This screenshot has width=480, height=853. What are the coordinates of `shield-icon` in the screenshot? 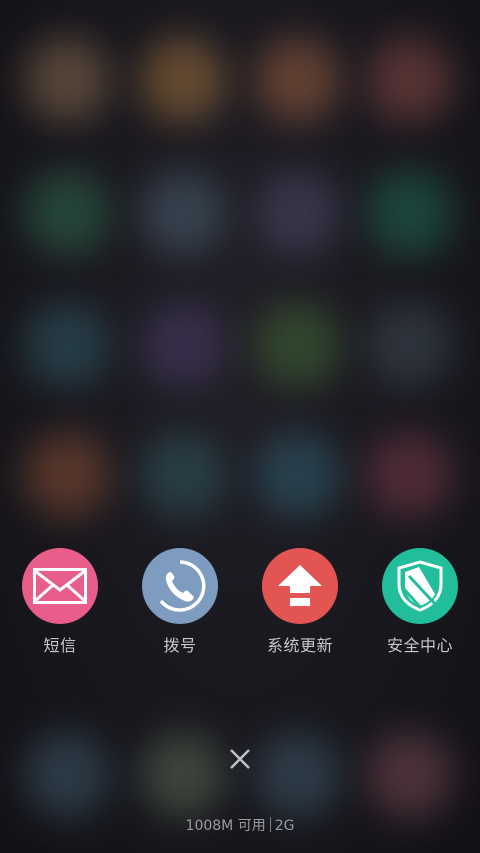 It's located at (420, 586).